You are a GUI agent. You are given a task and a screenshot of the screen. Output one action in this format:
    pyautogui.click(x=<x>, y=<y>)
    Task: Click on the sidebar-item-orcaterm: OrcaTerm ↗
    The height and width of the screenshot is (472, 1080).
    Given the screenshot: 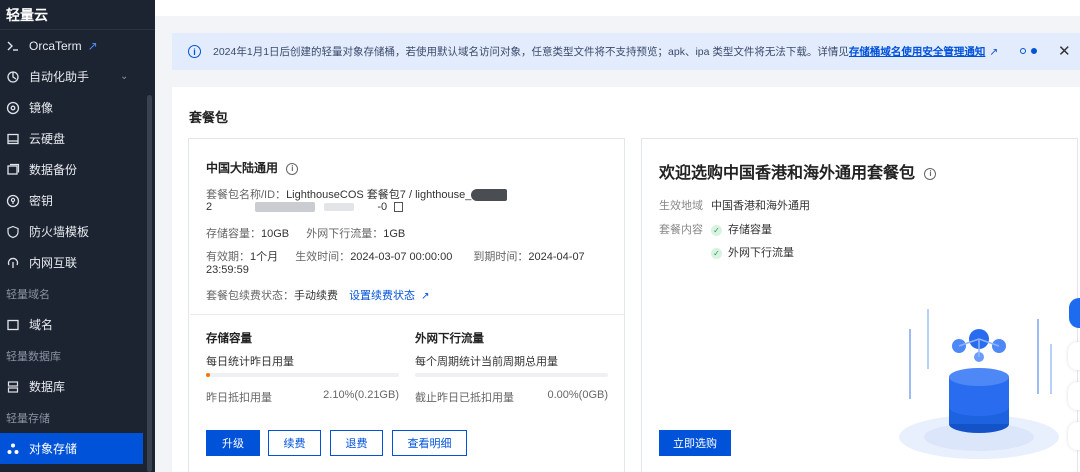 What is the action you would take?
    pyautogui.click(x=77, y=45)
    